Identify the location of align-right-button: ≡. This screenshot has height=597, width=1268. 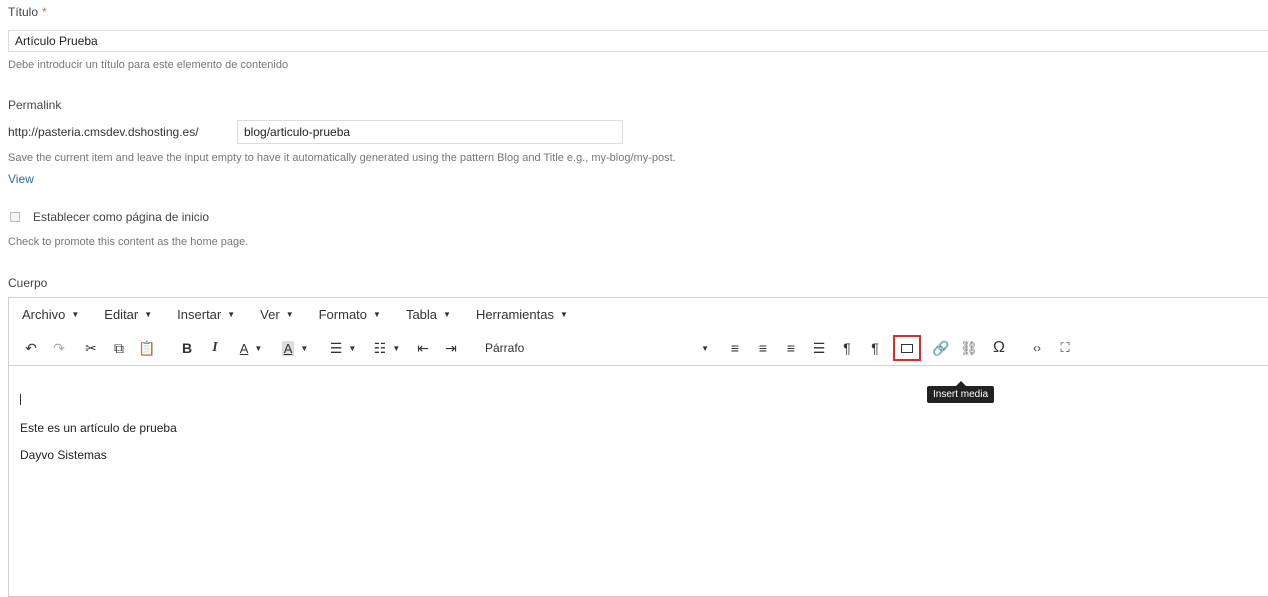
(791, 348).